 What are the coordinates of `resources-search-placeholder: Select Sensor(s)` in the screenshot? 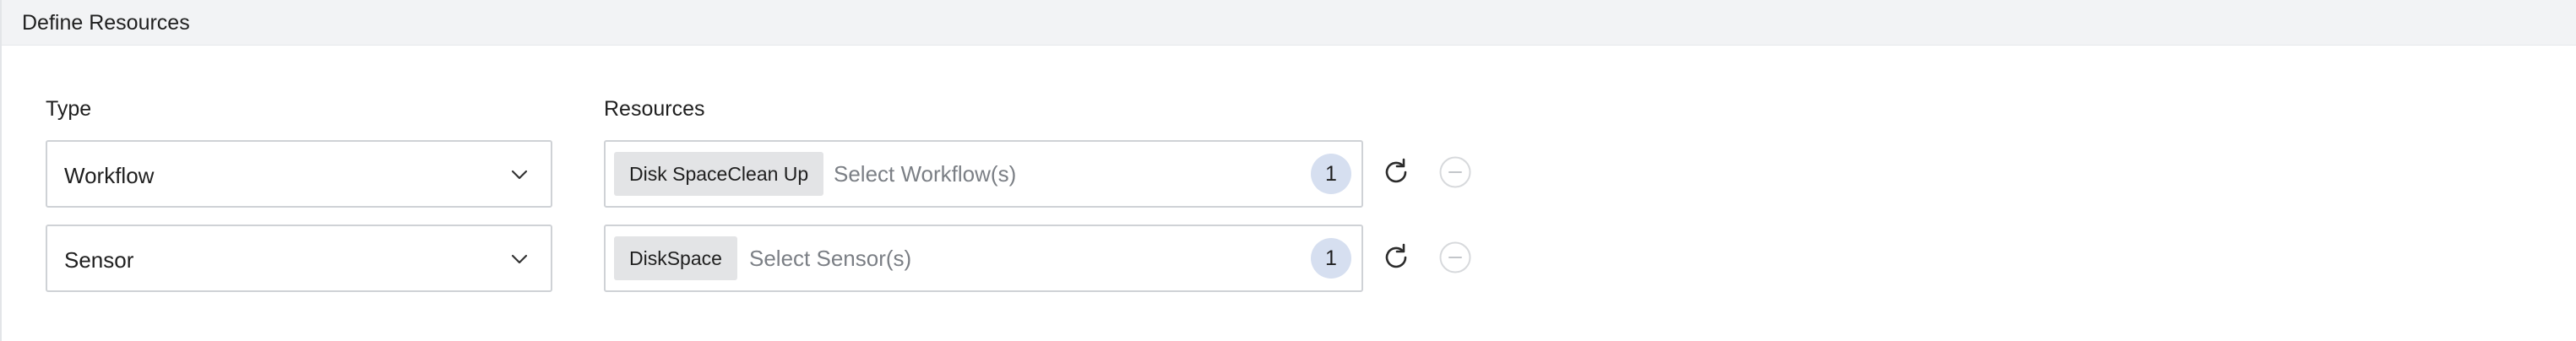 It's located at (830, 258).